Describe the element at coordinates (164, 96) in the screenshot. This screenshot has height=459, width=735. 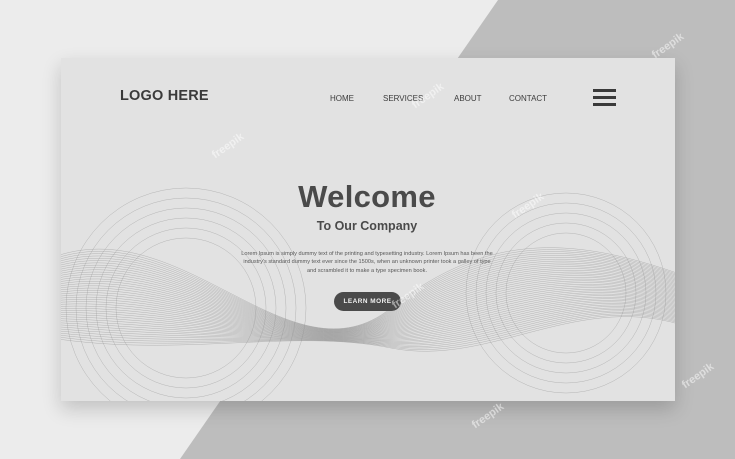
I see `logo: LOGO HERE` at that location.